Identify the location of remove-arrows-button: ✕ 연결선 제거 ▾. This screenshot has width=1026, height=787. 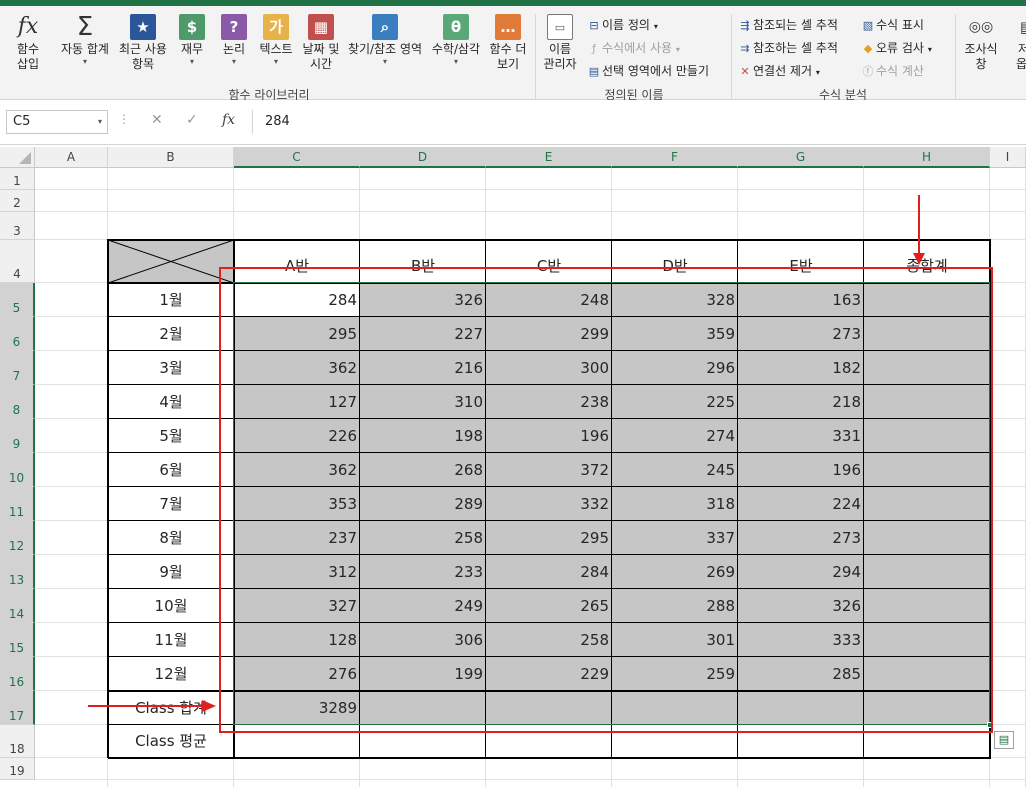
(778, 72).